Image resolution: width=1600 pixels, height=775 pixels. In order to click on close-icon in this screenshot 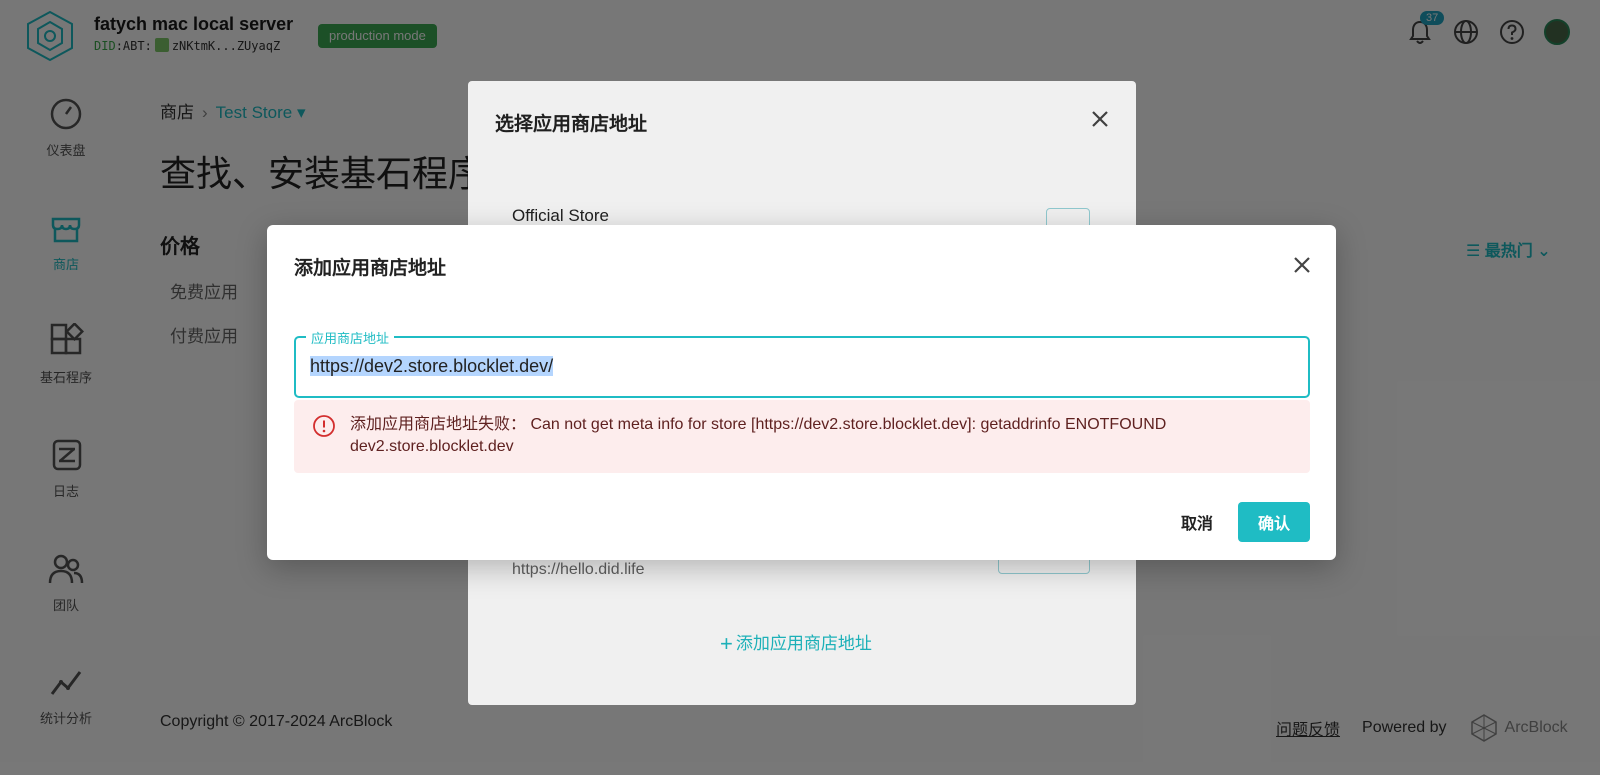, I will do `click(1302, 265)`.